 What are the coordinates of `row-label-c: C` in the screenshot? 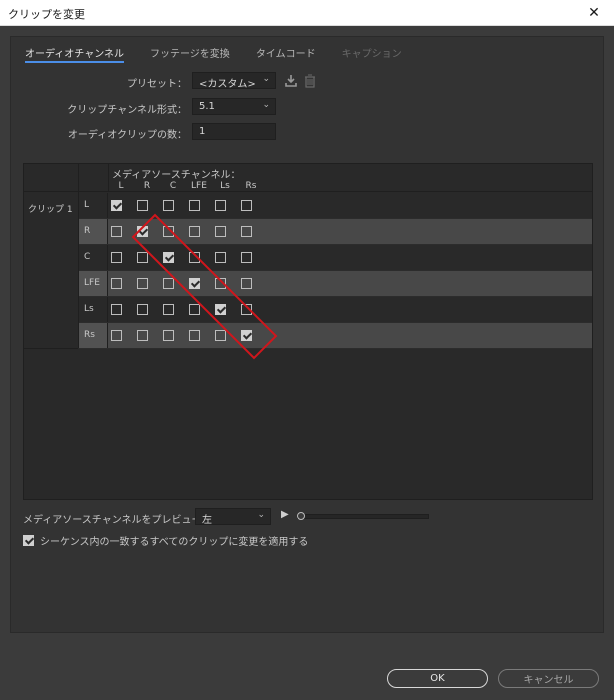 It's located at (93, 257).